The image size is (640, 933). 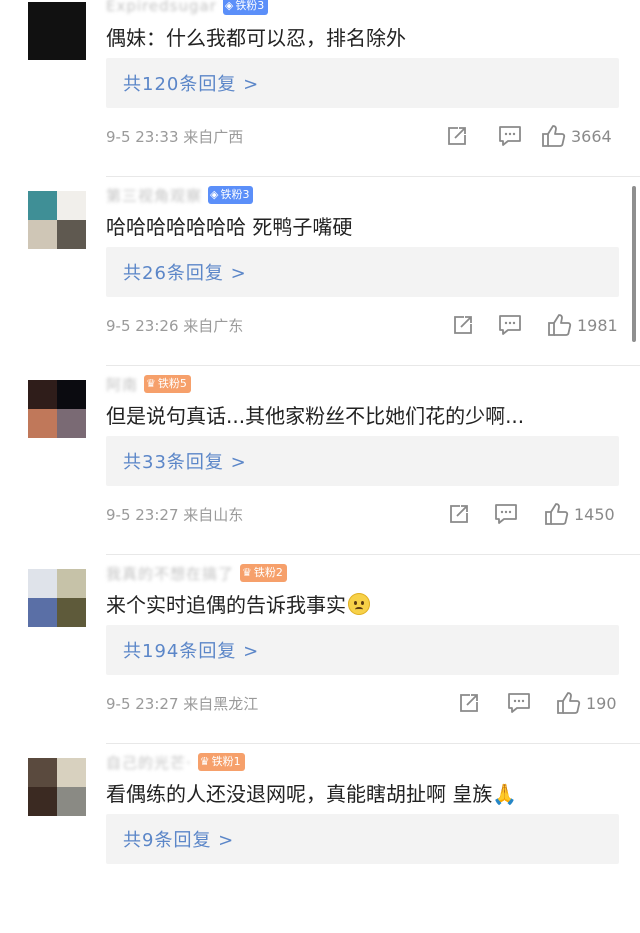 I want to click on reply-summary: 共194条回复 >, so click(x=362, y=650).